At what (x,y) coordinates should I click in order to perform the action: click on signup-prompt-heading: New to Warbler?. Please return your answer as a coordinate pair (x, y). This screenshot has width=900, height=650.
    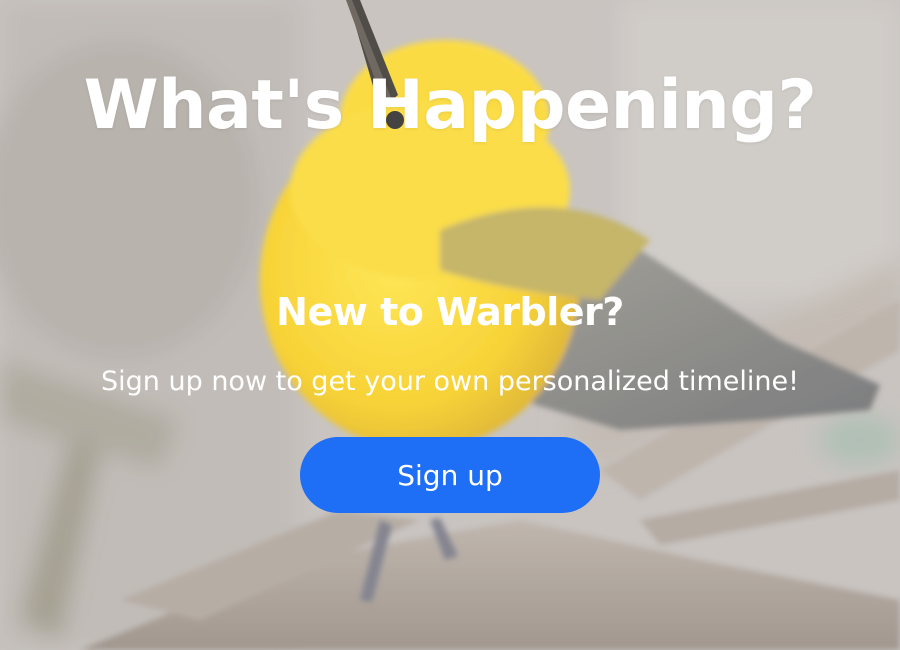
    Looking at the image, I should click on (450, 312).